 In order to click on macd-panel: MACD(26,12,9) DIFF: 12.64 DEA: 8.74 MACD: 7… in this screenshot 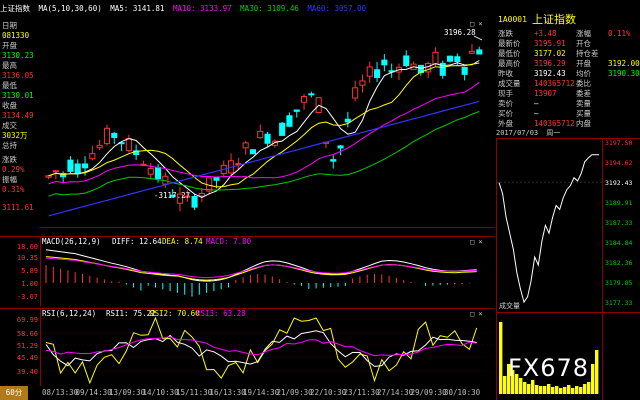, I will do `click(247, 271)`.